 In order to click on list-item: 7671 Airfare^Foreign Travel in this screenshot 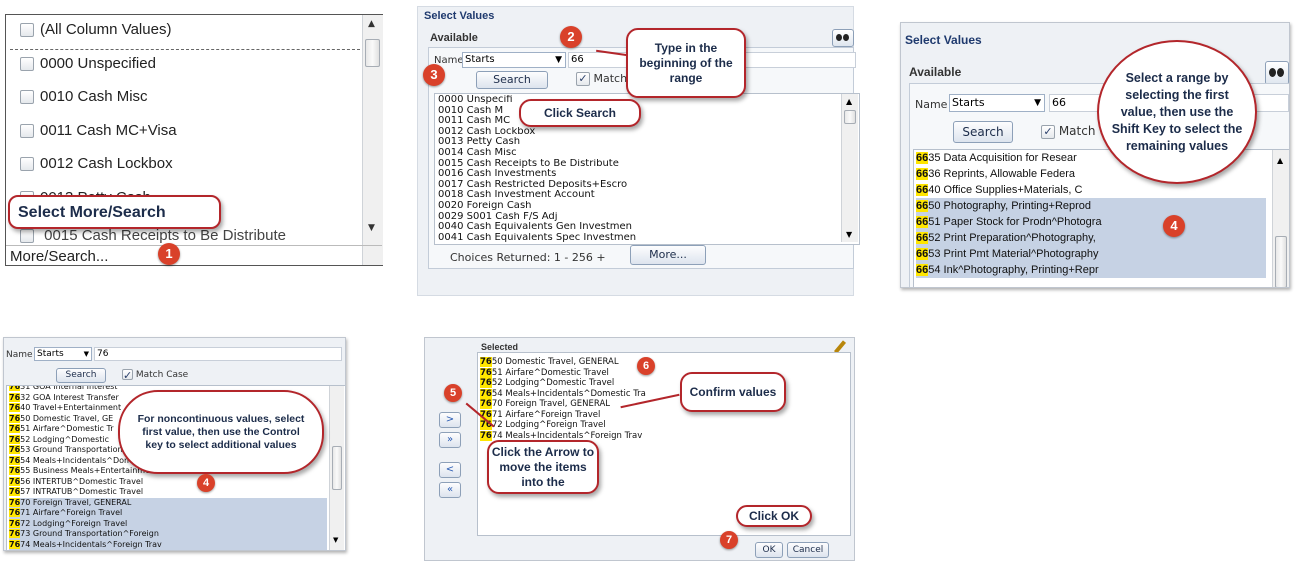, I will do `click(168, 513)`.